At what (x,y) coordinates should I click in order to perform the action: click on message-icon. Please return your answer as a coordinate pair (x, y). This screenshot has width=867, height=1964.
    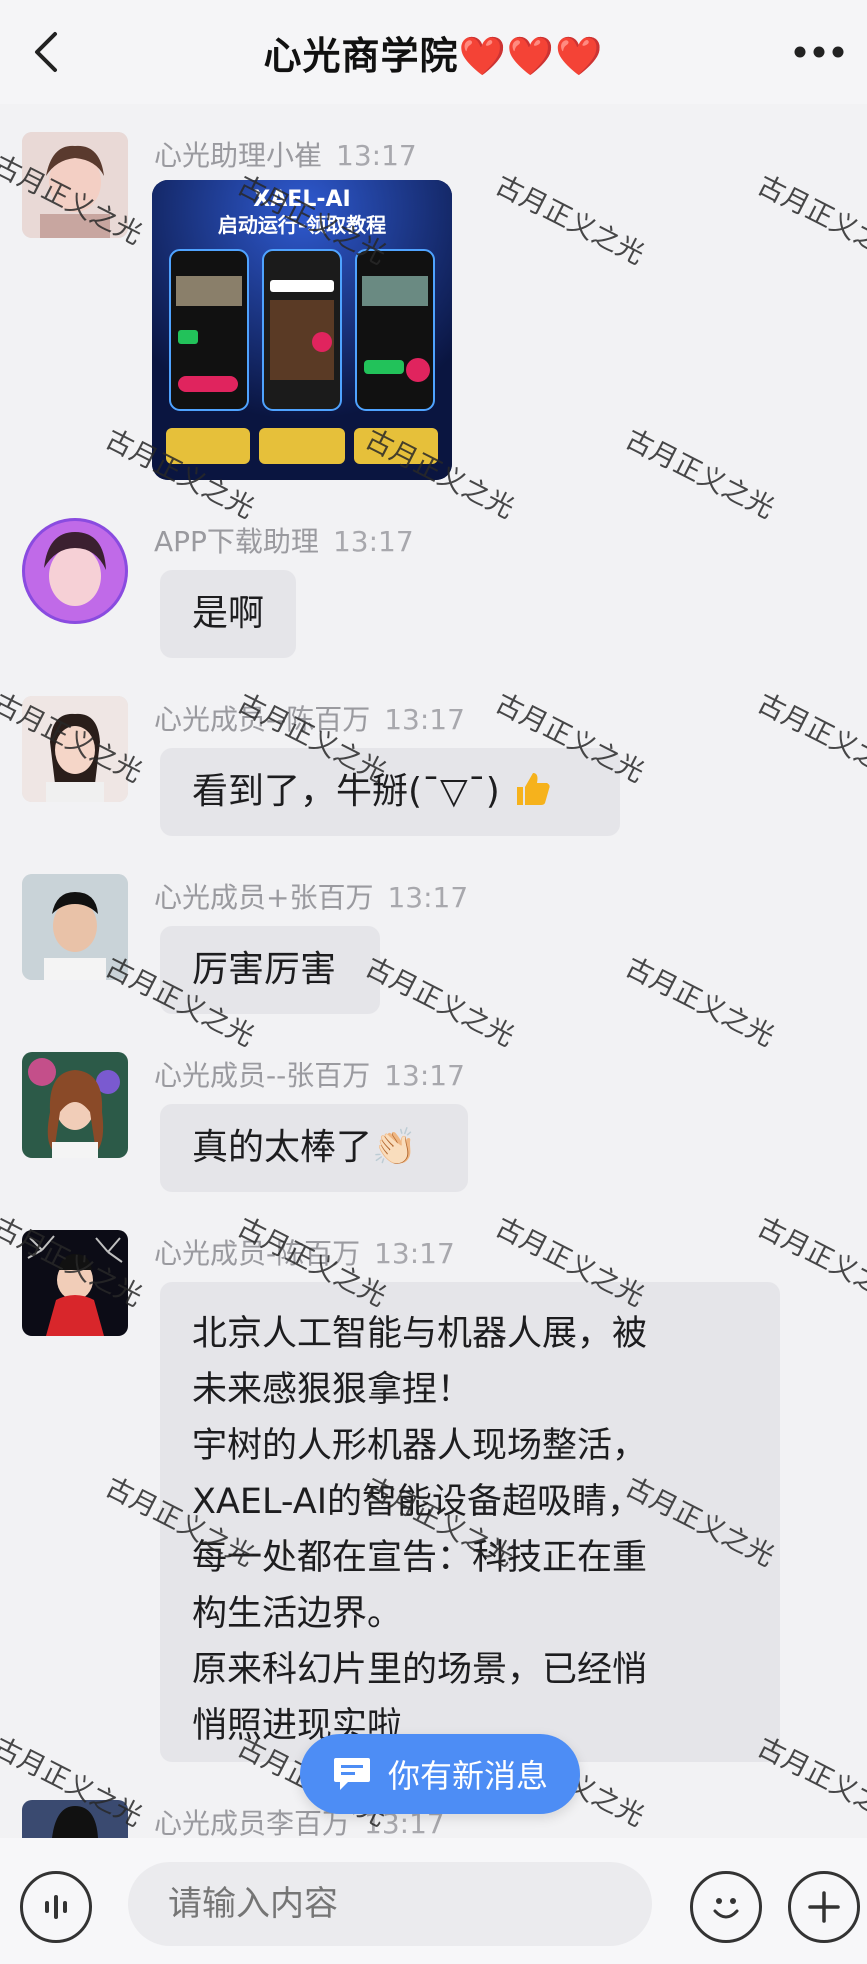
    Looking at the image, I should click on (351, 1774).